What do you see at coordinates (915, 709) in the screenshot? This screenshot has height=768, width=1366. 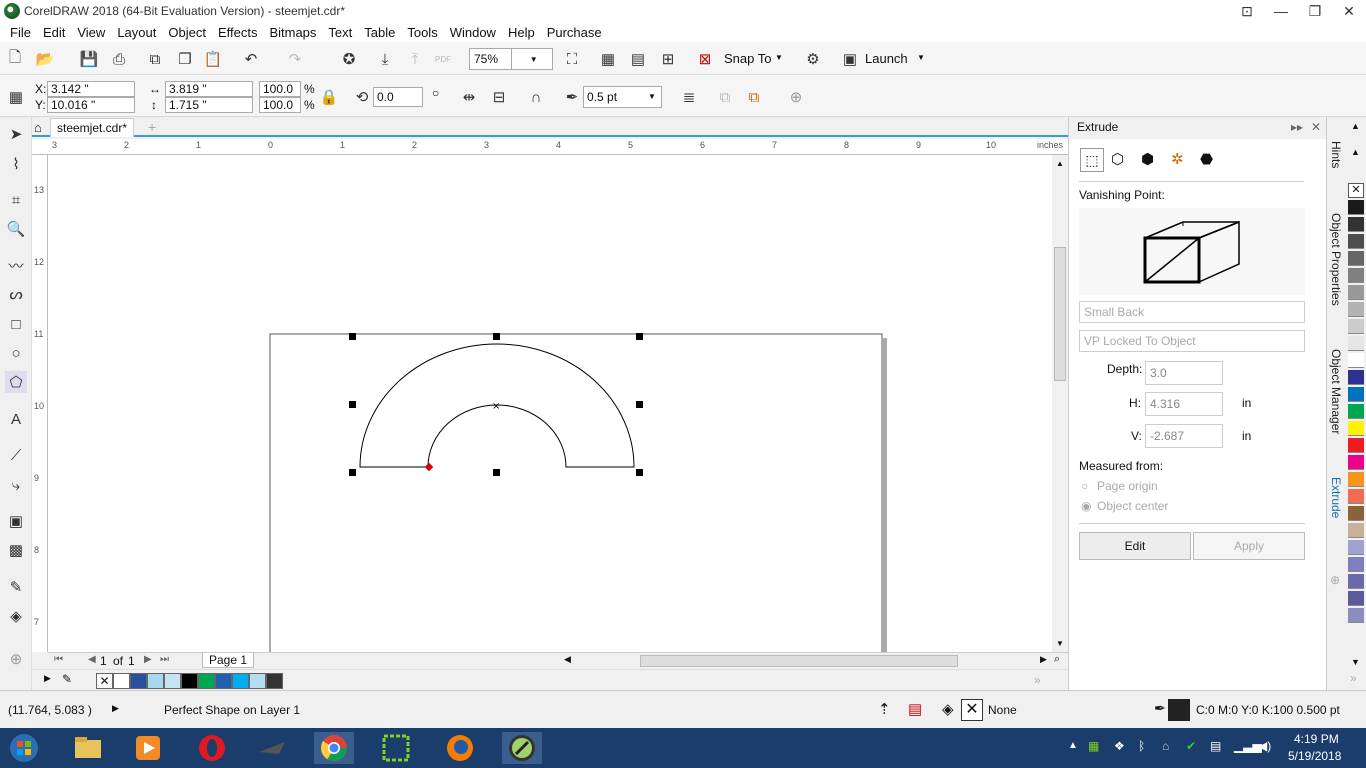 I see `color-proof-icon: ▤` at bounding box center [915, 709].